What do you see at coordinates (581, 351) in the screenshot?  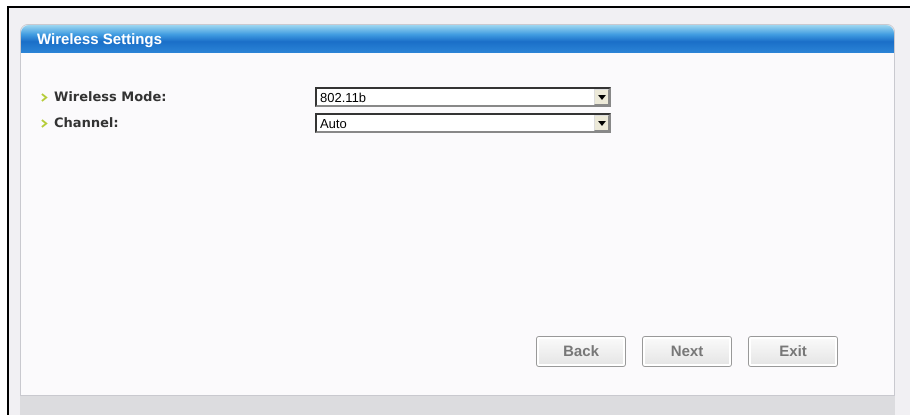 I see `wizard-button: Back` at bounding box center [581, 351].